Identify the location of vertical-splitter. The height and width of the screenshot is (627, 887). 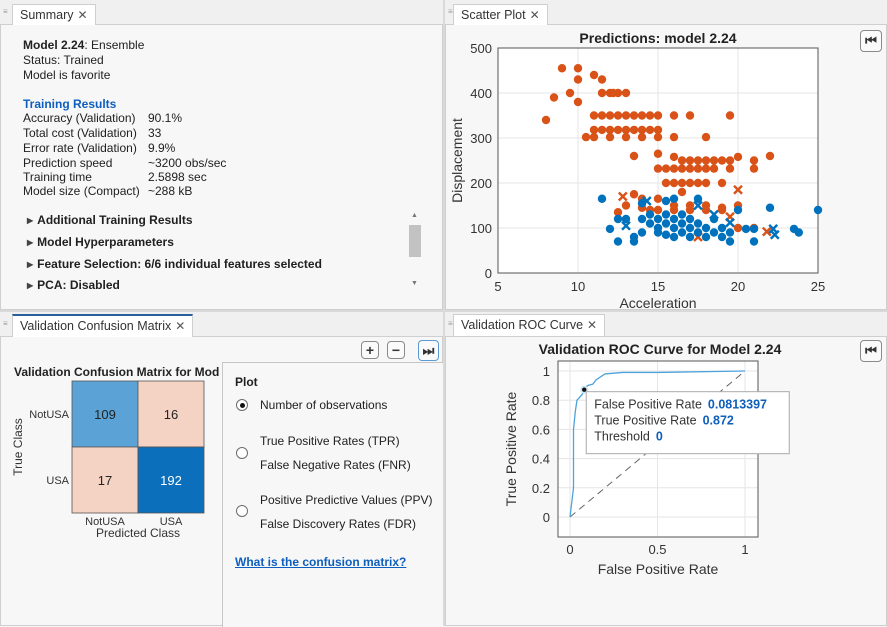
(444, 313).